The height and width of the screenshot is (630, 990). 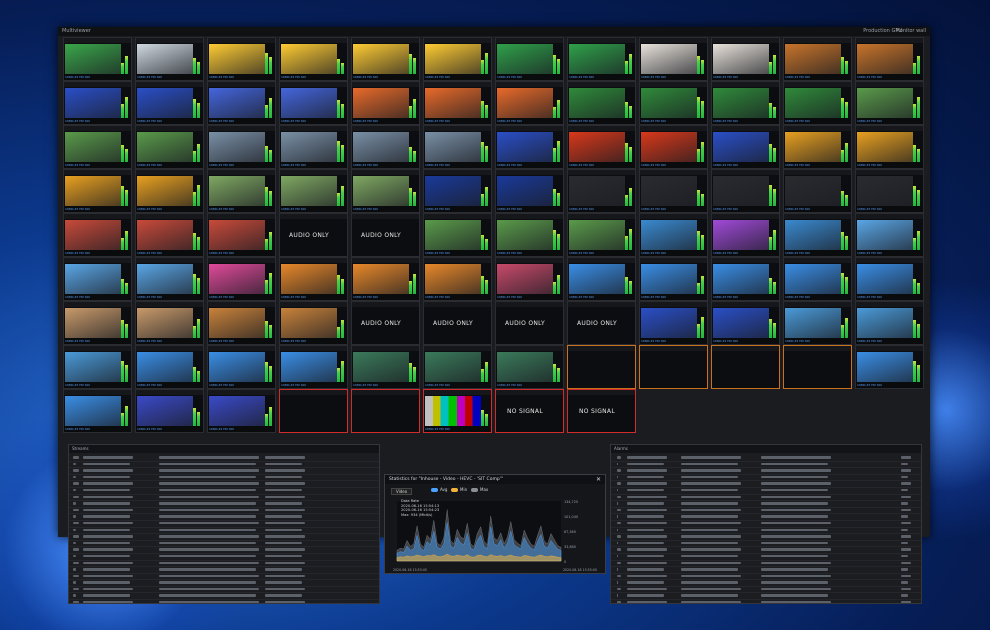 What do you see at coordinates (459, 490) in the screenshot?
I see `legend-min: Min` at bounding box center [459, 490].